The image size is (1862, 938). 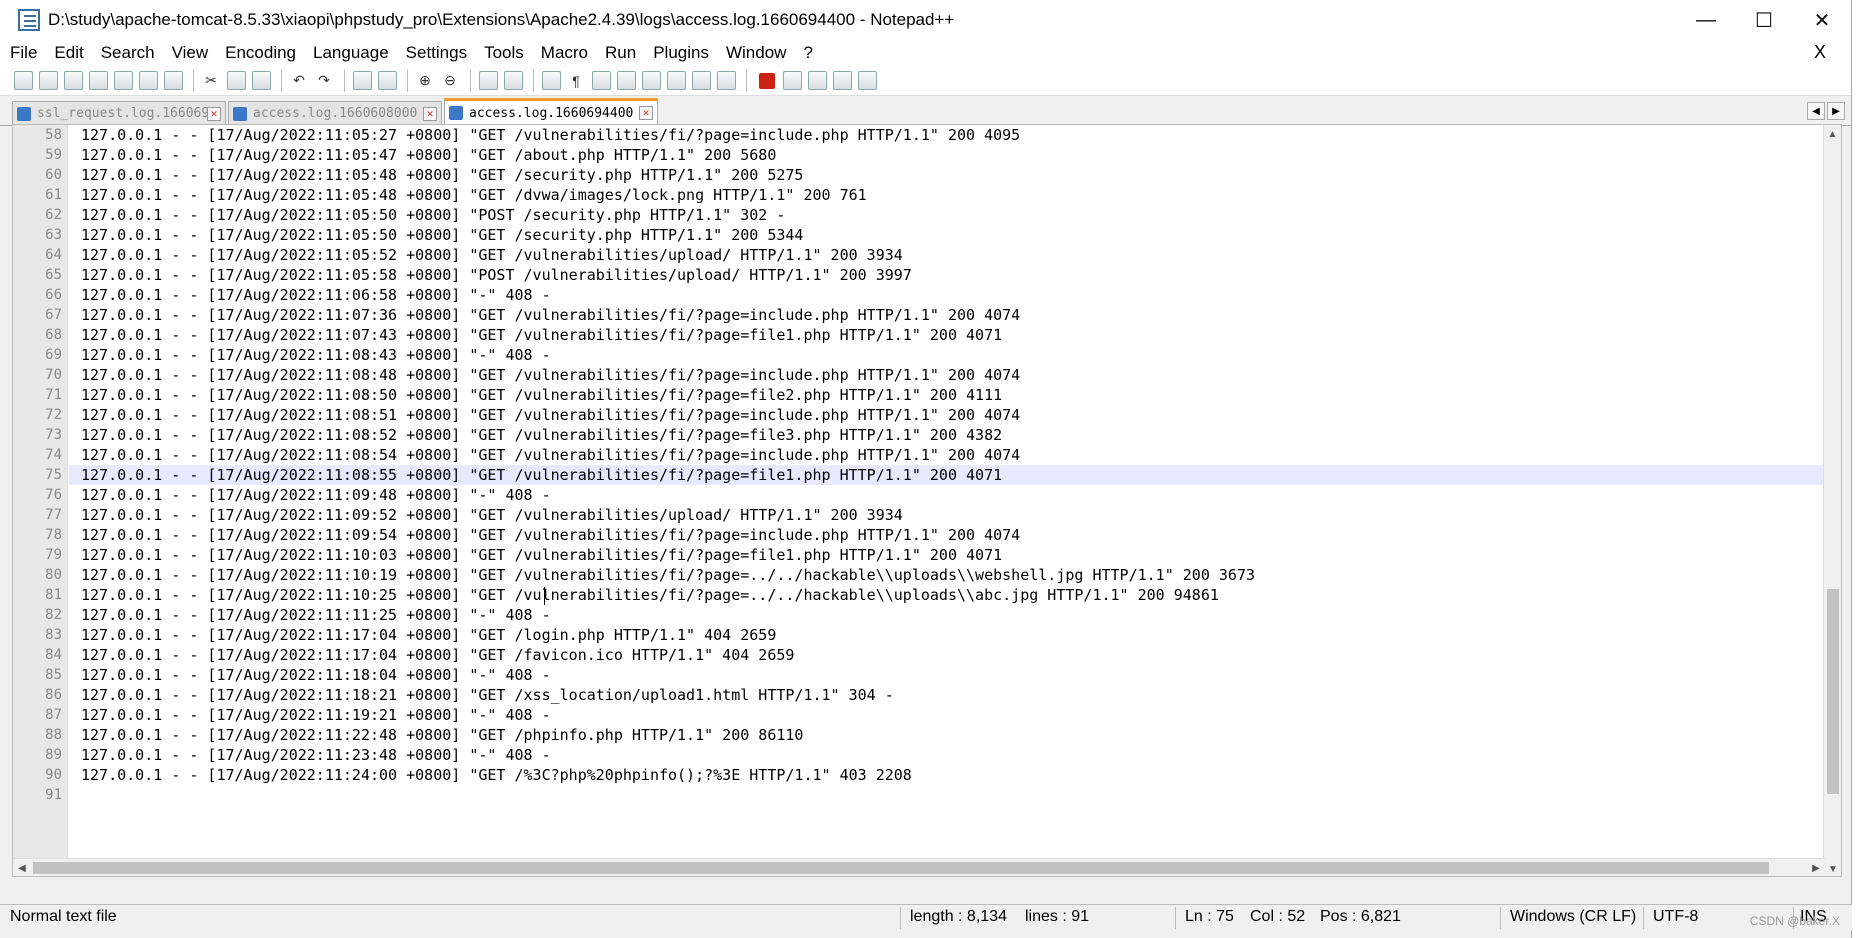 What do you see at coordinates (351, 53) in the screenshot?
I see `menu-language: Language` at bounding box center [351, 53].